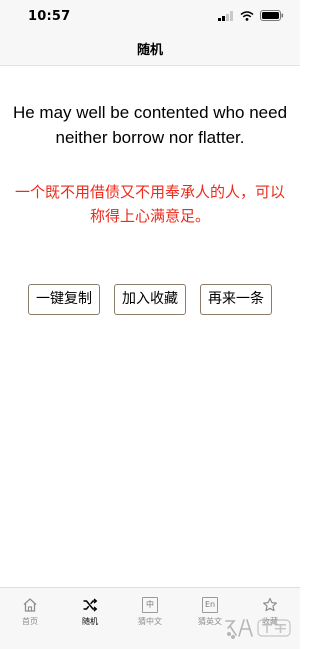 The width and height of the screenshot is (320, 649). Describe the element at coordinates (149, 204) in the screenshot. I see `quote-chinese: 一个既不用借债又不用奉承人的人，可以称得上心满意足。` at that location.